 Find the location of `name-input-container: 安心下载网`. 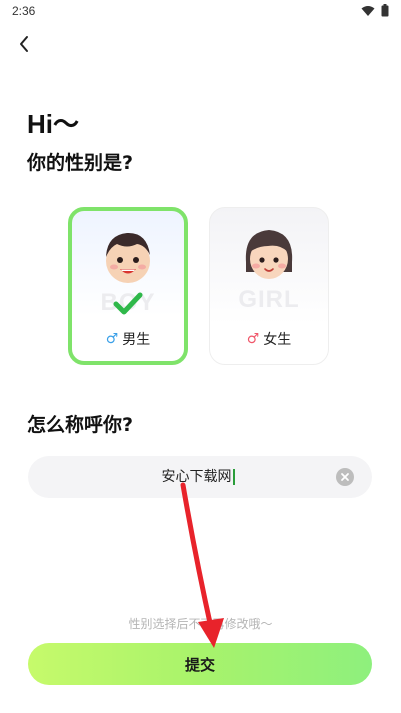

name-input-container: 安心下载网 is located at coordinates (200, 477).